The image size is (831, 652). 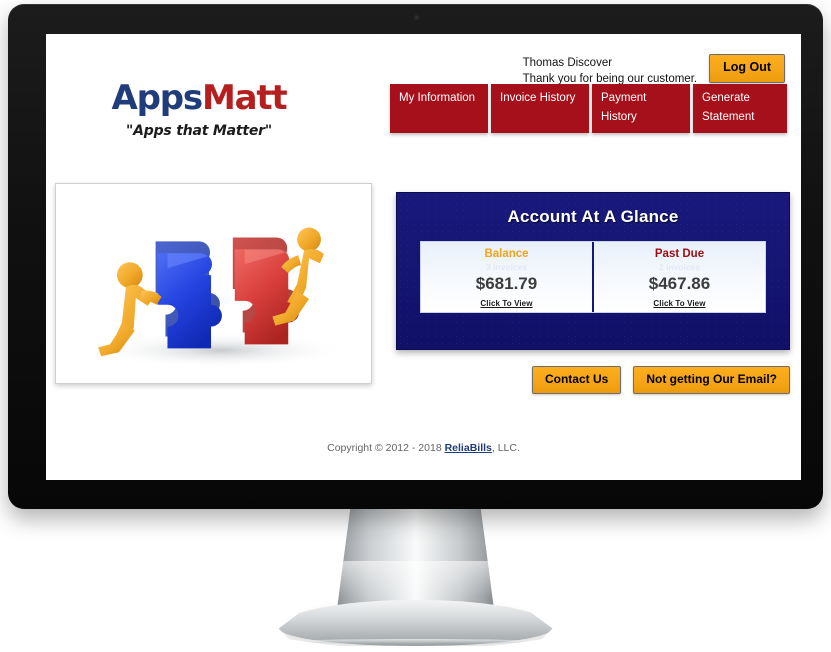 I want to click on logo-wordmark: AppsMatt, so click(x=199, y=98).